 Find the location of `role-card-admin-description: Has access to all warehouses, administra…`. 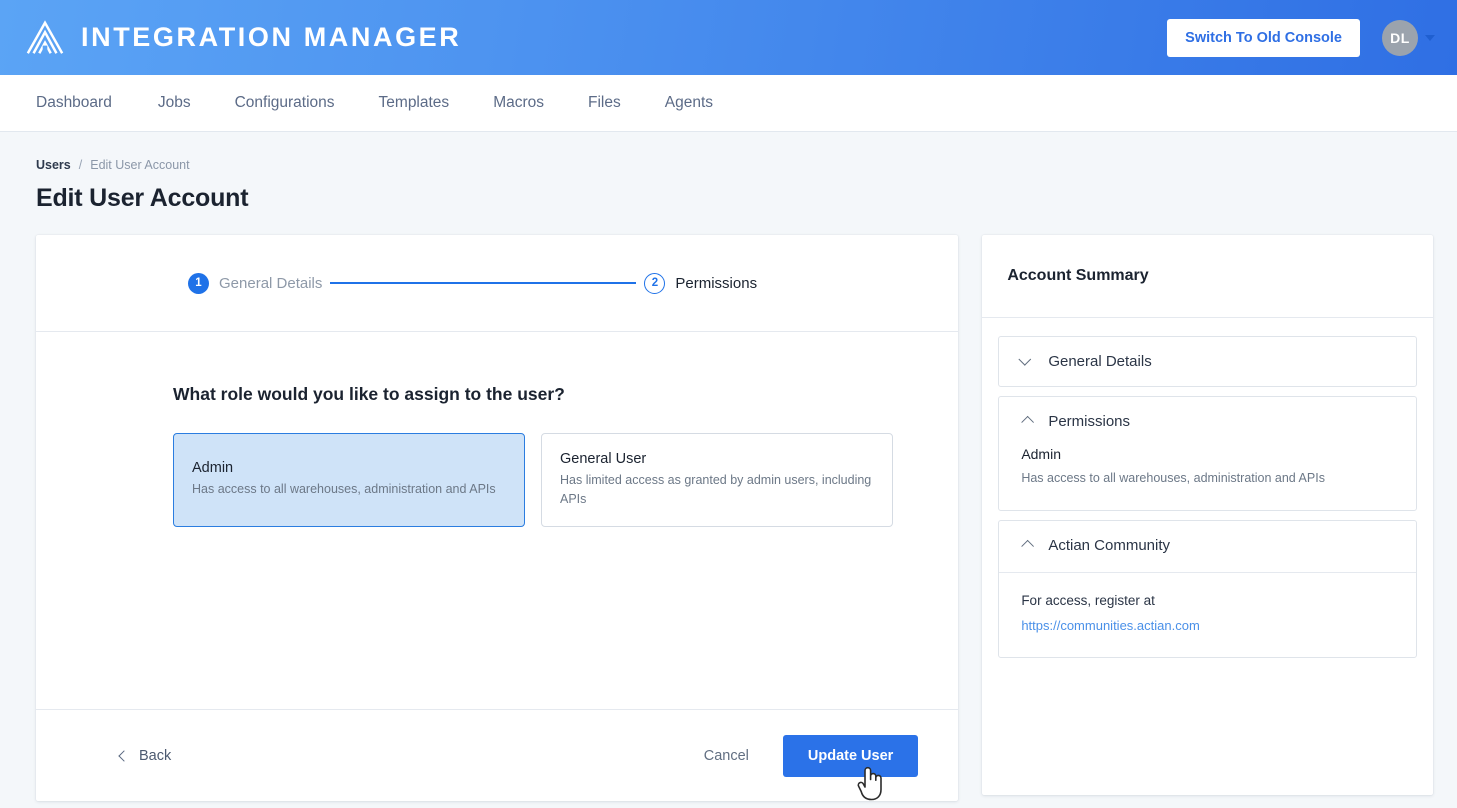

role-card-admin-description: Has access to all warehouses, administra… is located at coordinates (344, 489).